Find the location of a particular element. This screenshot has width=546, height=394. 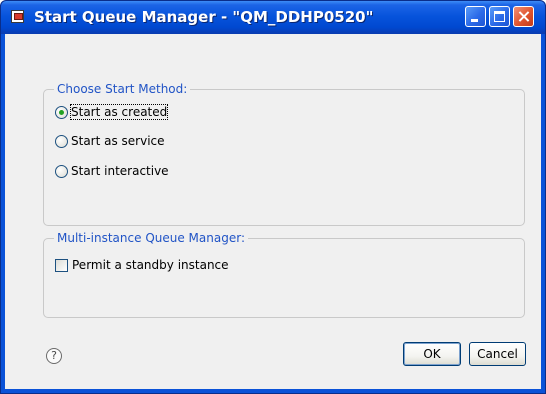

help-icon: ? is located at coordinates (54, 356).